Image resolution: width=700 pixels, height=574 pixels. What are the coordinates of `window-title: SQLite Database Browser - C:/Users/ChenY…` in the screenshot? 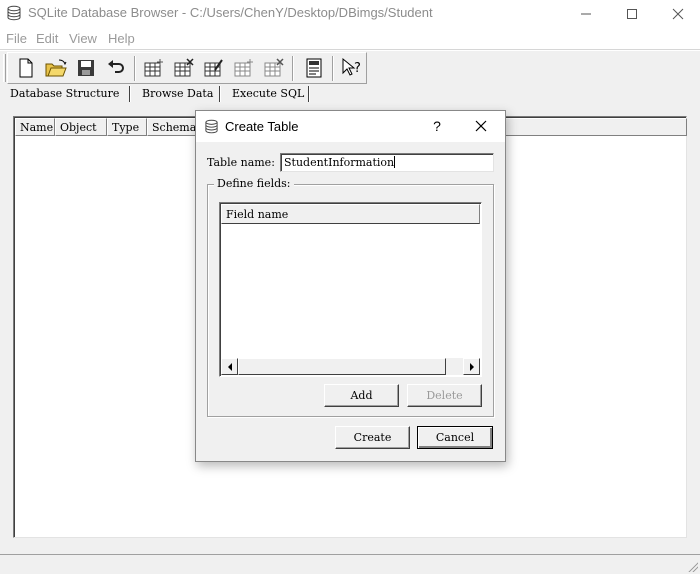 It's located at (230, 12).